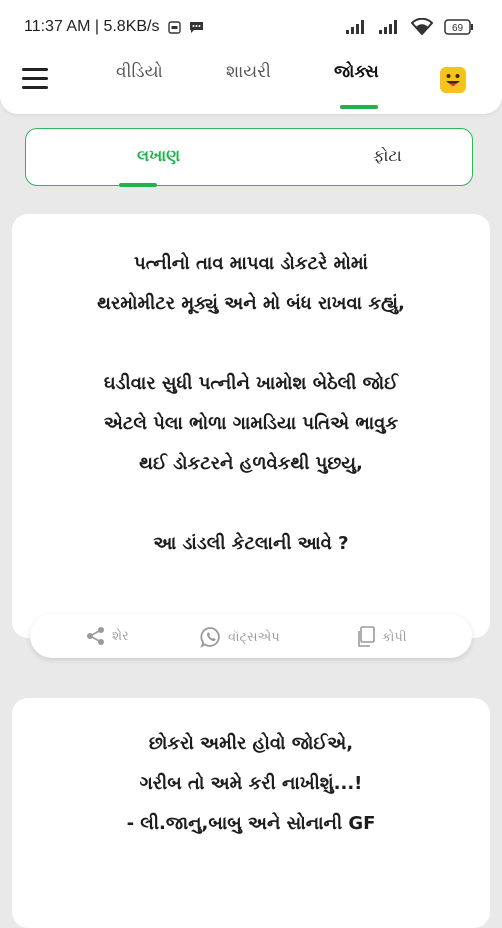 This screenshot has width=502, height=928. Describe the element at coordinates (251, 27) in the screenshot. I see `status-bar: 11:37 AM | 5.8KB/s 69` at that location.